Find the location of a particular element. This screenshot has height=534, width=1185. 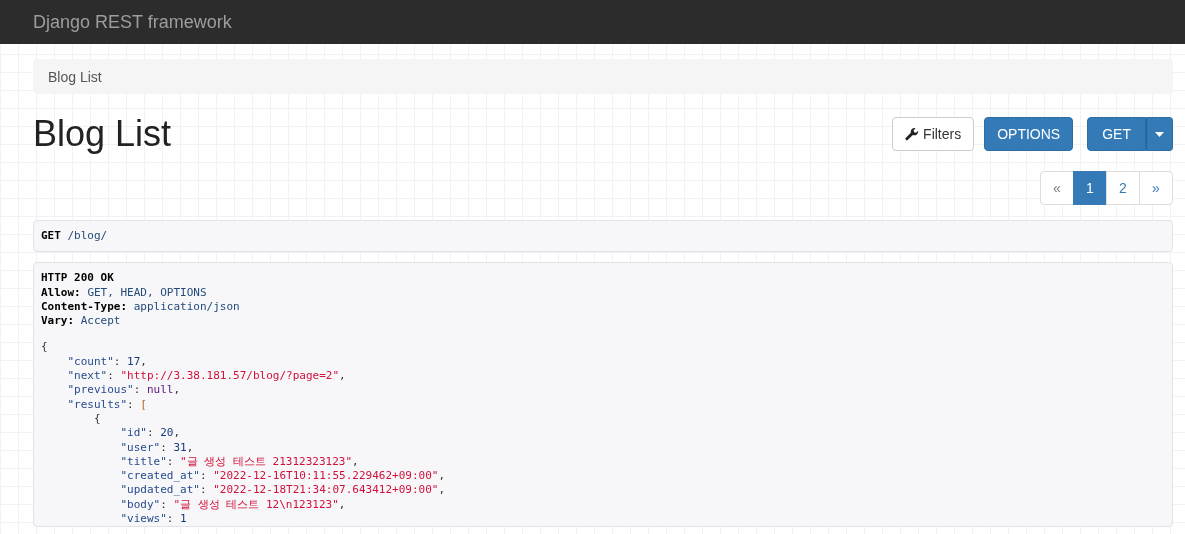

request-line: GET /blog/ is located at coordinates (75, 236).